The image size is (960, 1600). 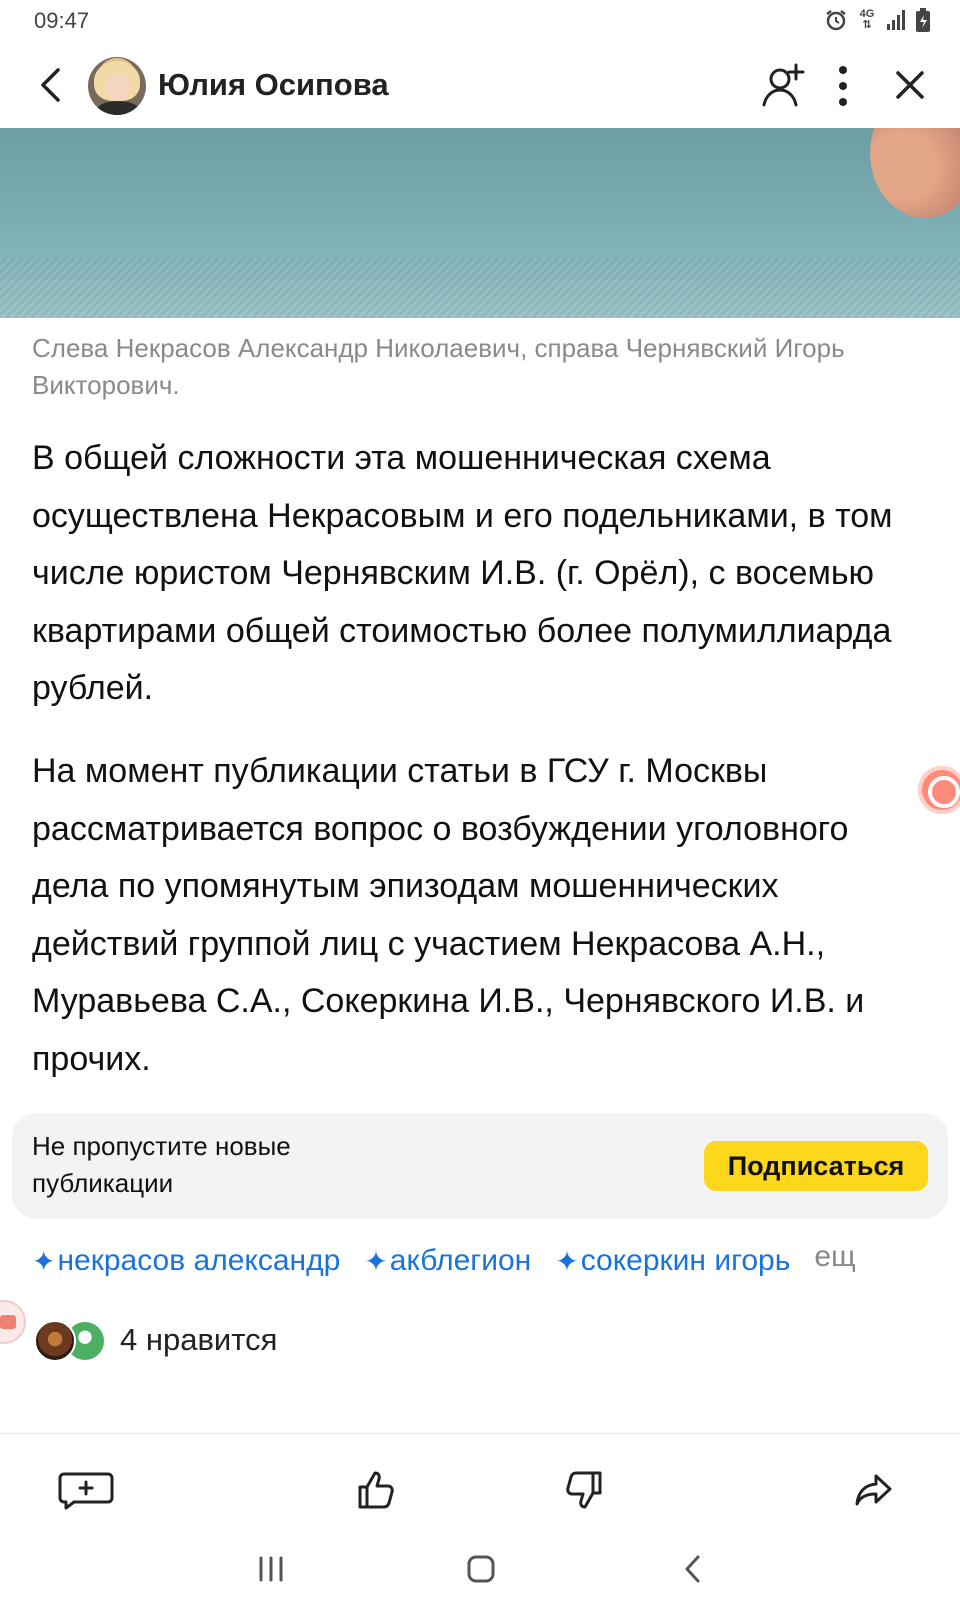 I want to click on close-icon, so click(x=910, y=85).